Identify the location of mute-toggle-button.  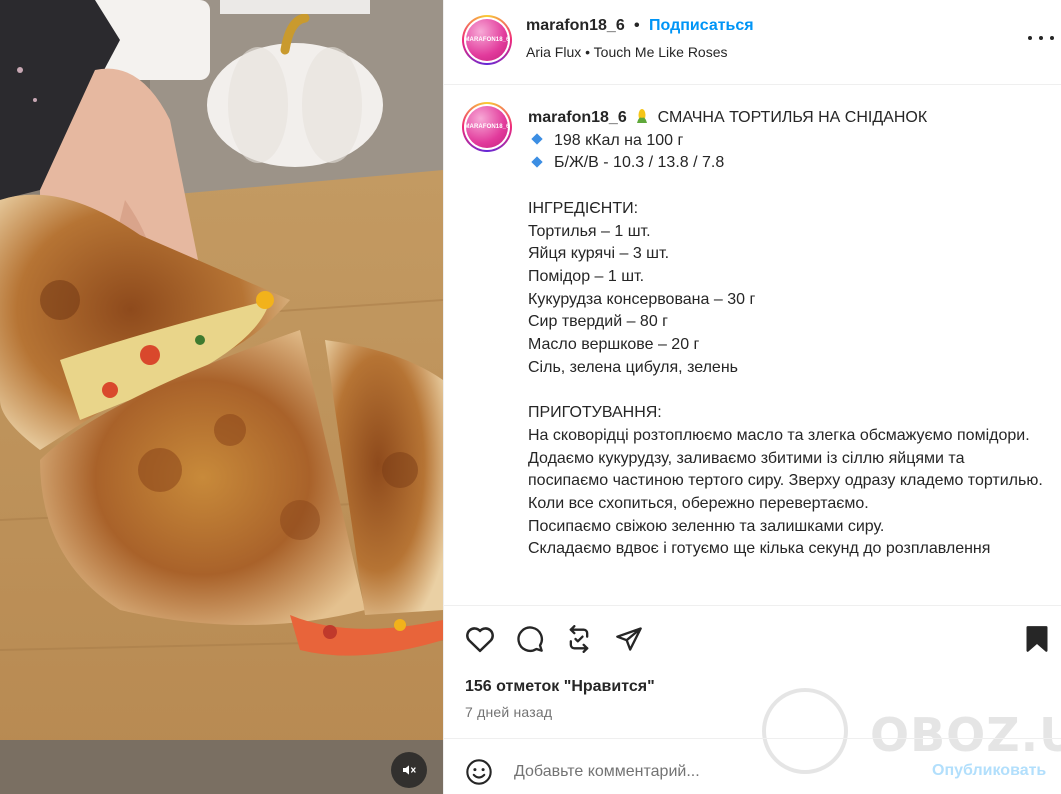
(409, 770).